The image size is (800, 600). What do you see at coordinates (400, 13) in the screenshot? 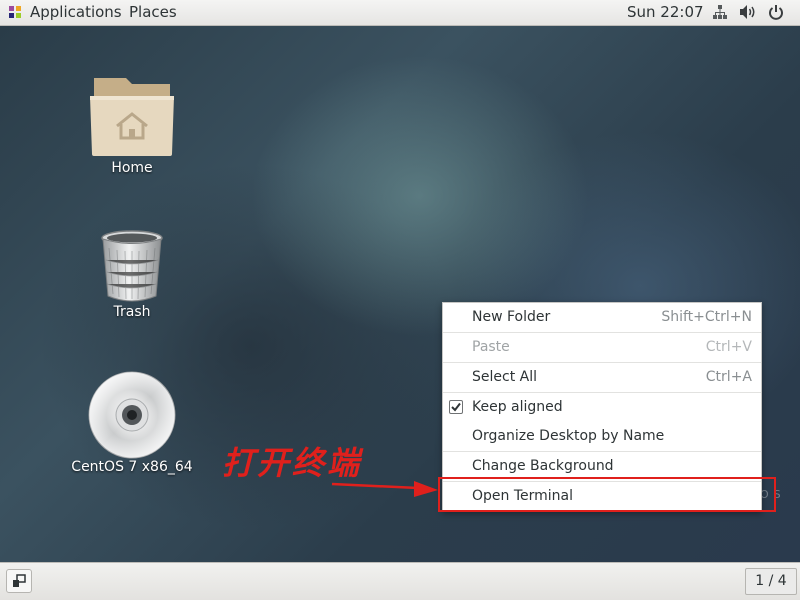
I see `top-bar: Applications Places Sun 22:07` at bounding box center [400, 13].